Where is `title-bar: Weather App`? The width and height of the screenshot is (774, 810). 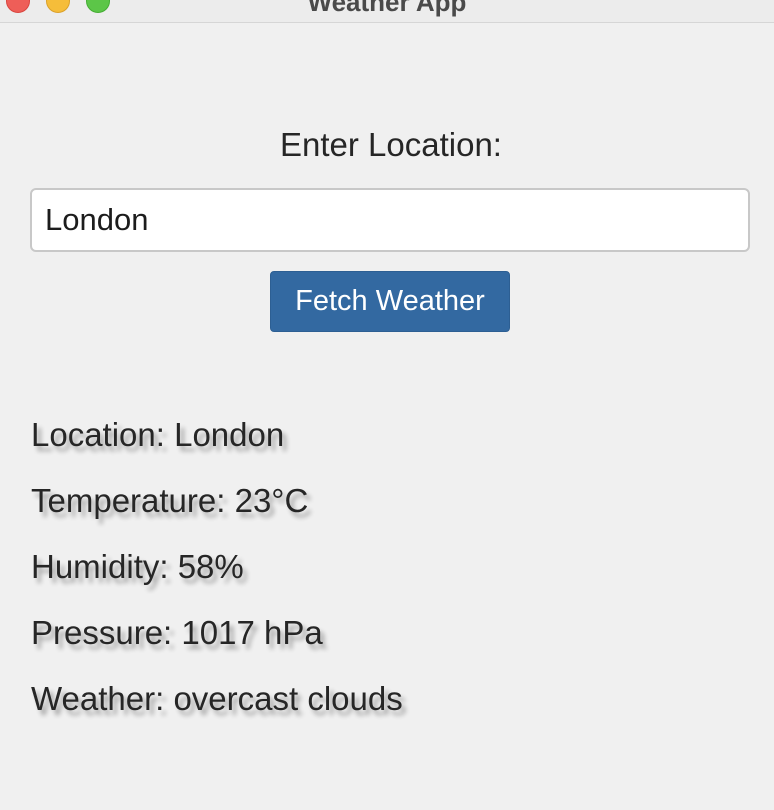
title-bar: Weather App is located at coordinates (387, 11).